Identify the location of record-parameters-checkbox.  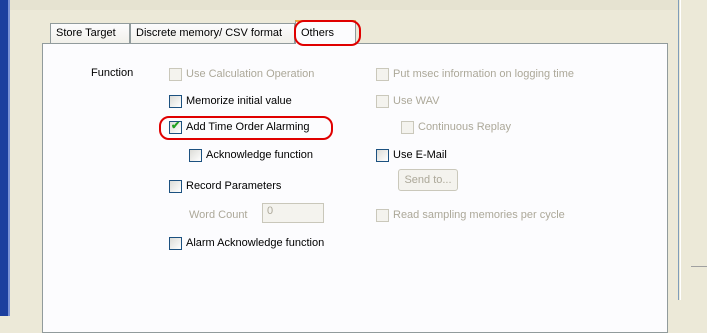
(175, 186).